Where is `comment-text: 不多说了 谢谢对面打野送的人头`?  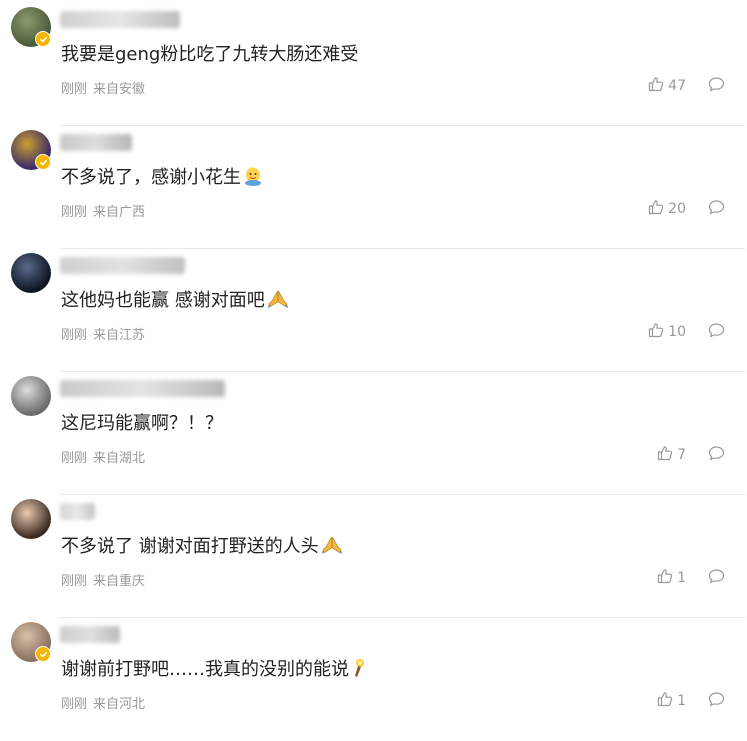 comment-text: 不多说了 谢谢对面打野送的人头 is located at coordinates (202, 548).